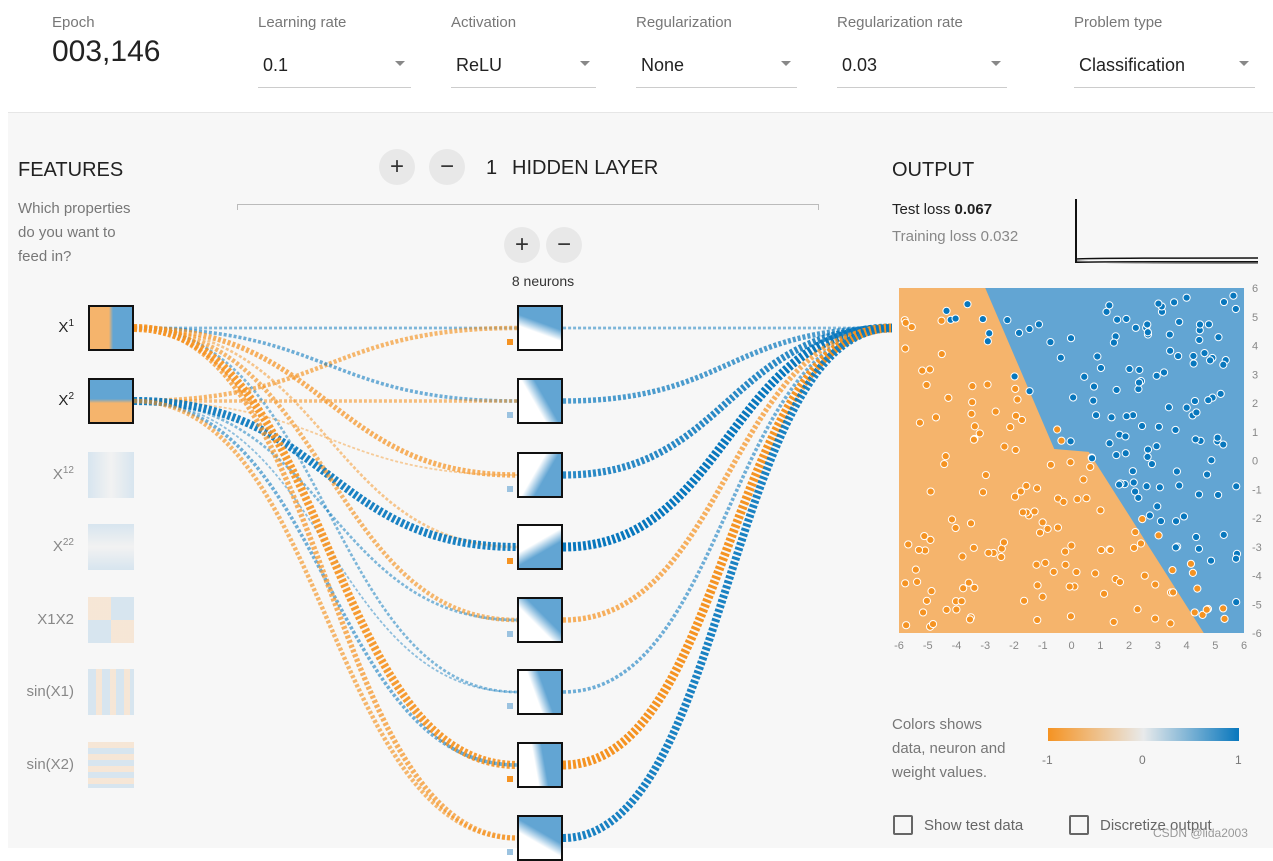 The height and width of the screenshot is (861, 1273). I want to click on dropdown: ReLU, so click(523, 70).